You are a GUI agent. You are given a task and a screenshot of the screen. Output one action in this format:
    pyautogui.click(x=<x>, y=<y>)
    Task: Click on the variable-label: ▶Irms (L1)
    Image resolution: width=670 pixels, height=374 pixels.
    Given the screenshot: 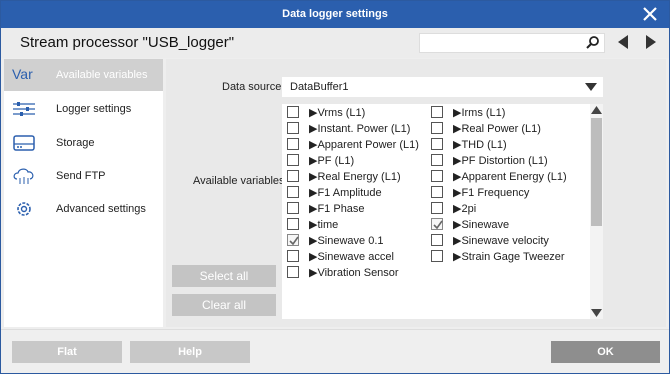 What is the action you would take?
    pyautogui.click(x=479, y=113)
    